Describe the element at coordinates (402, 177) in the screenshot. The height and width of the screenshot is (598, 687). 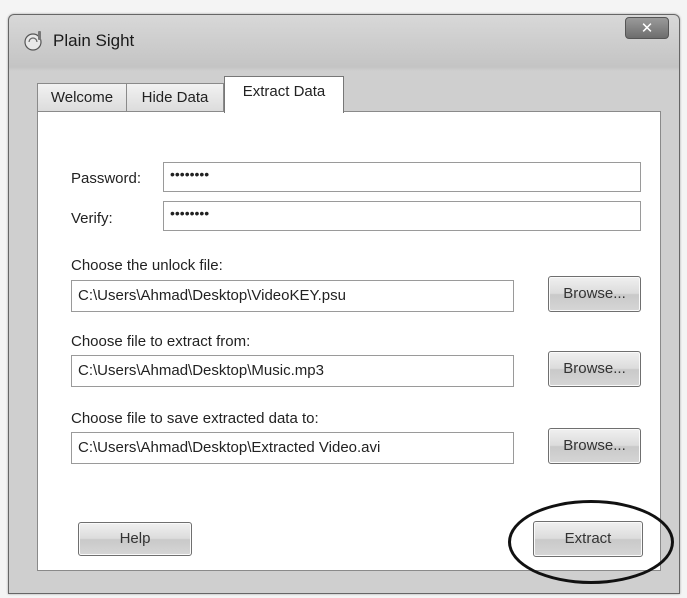
I see `password-field: ••••••••` at that location.